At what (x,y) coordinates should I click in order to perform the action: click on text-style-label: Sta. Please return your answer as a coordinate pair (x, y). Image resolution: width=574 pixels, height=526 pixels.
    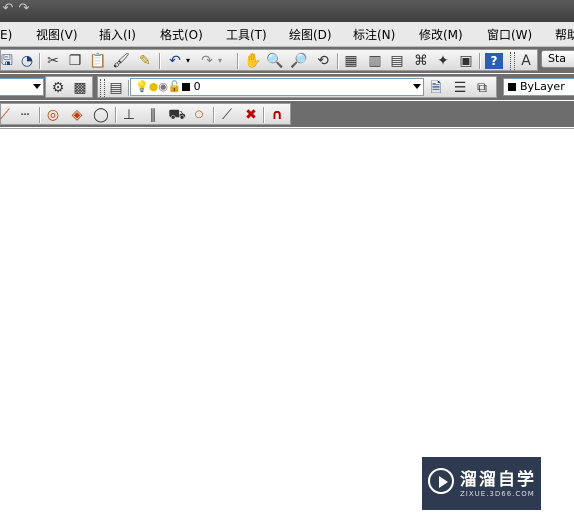
    Looking at the image, I should click on (557, 58).